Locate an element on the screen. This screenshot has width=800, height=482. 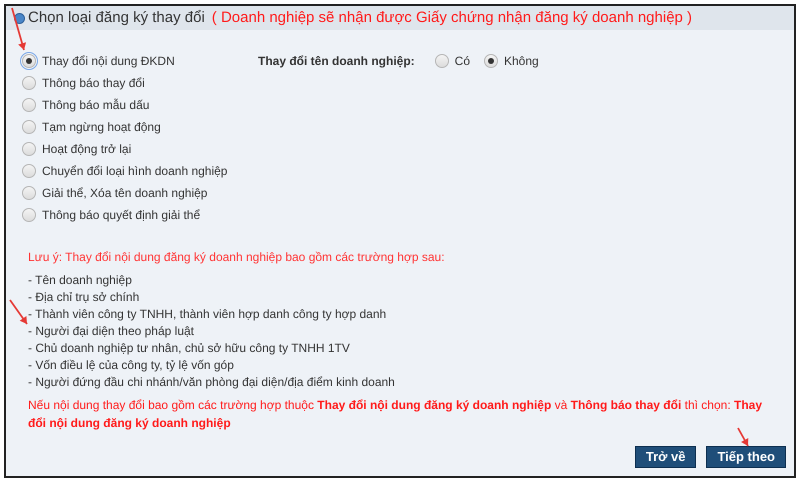
section-note: ( Doanh nghiệp sẽ nhận được Giấy chứng nhận đăng ký doanh nghiệp ) is located at coordinates (452, 18).